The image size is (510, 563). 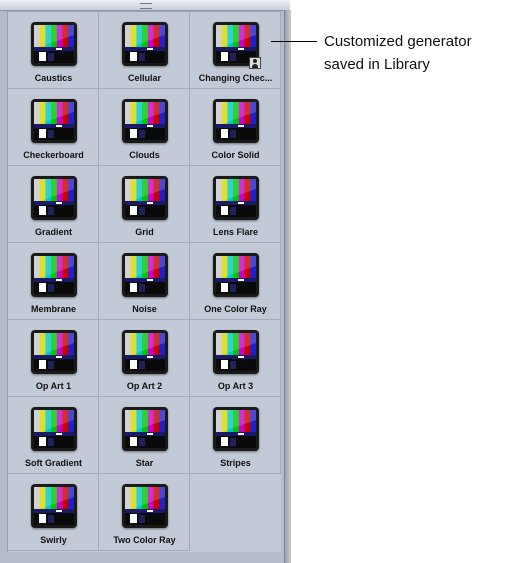 What do you see at coordinates (144, 463) in the screenshot?
I see `generator-label: Star` at bounding box center [144, 463].